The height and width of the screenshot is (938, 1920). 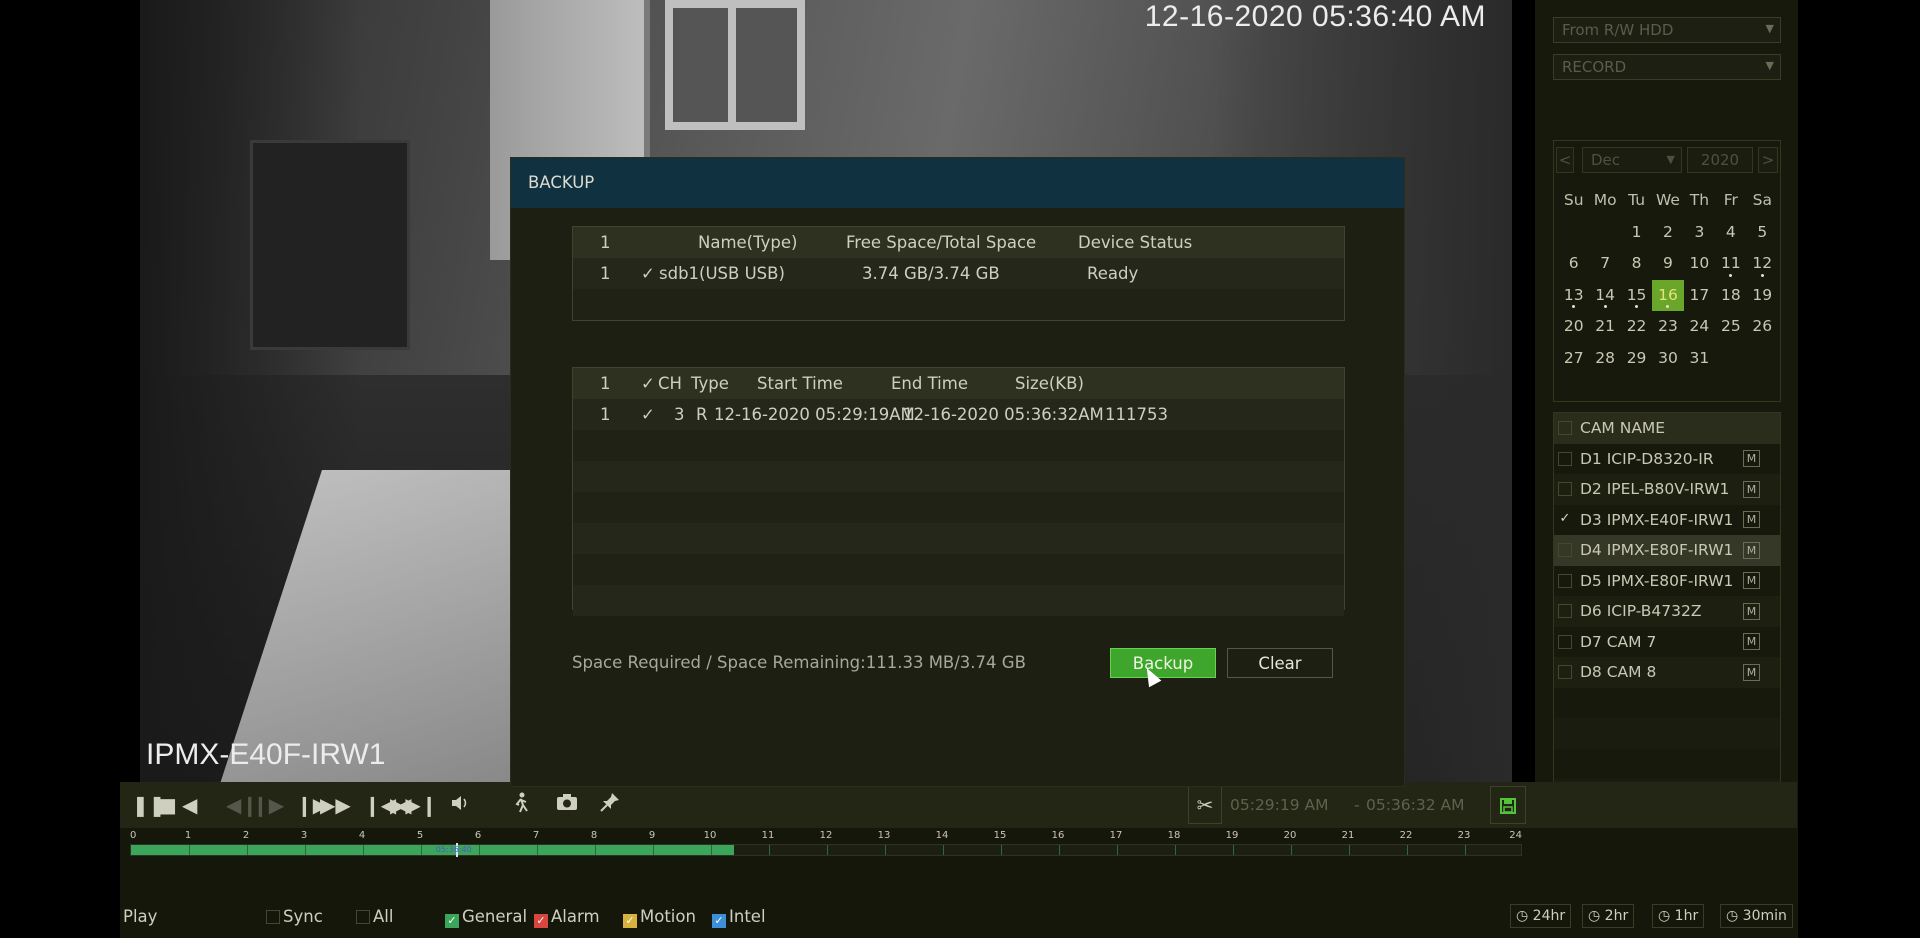 I want to click on clip-end-time: 05:36:32 AM, so click(x=1415, y=805).